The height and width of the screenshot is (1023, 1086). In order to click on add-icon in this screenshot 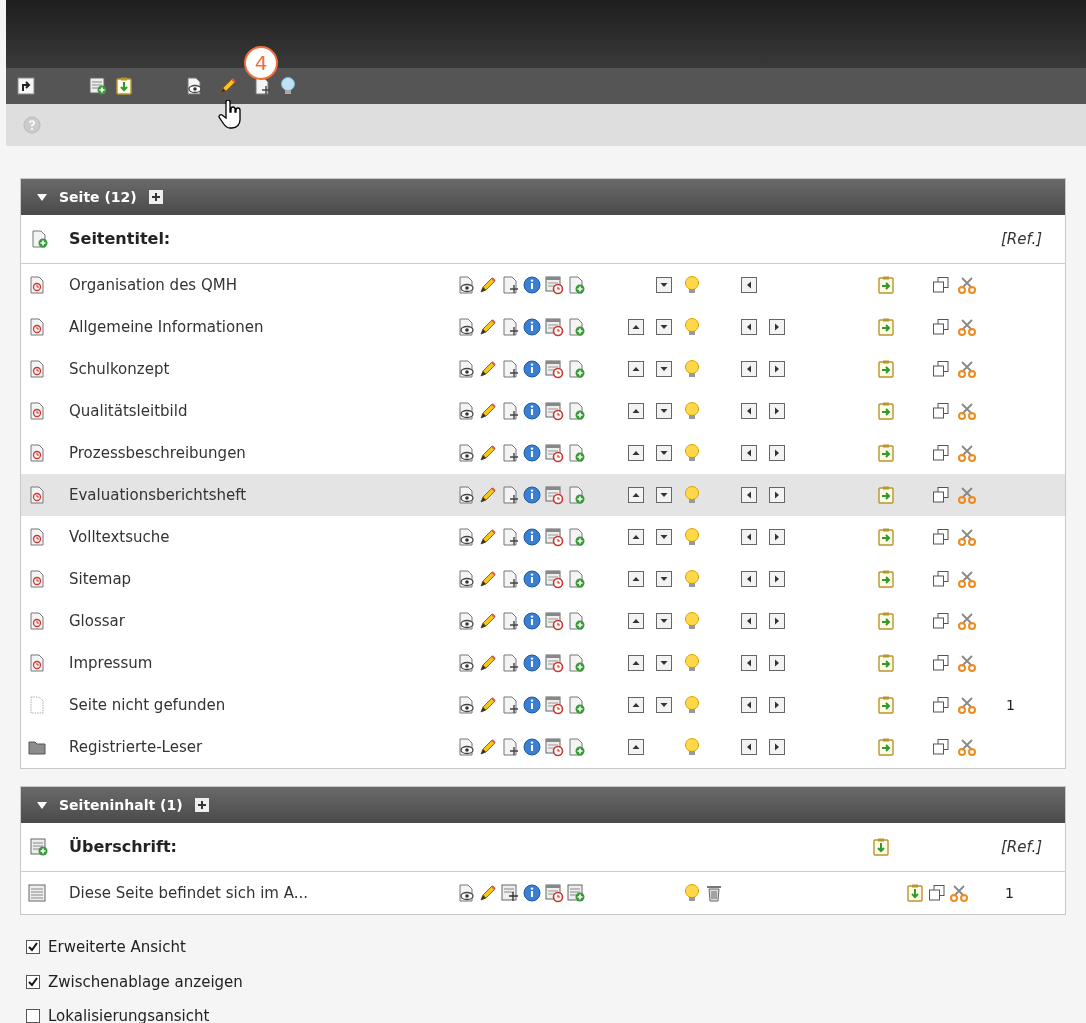, I will do `click(201, 805)`.